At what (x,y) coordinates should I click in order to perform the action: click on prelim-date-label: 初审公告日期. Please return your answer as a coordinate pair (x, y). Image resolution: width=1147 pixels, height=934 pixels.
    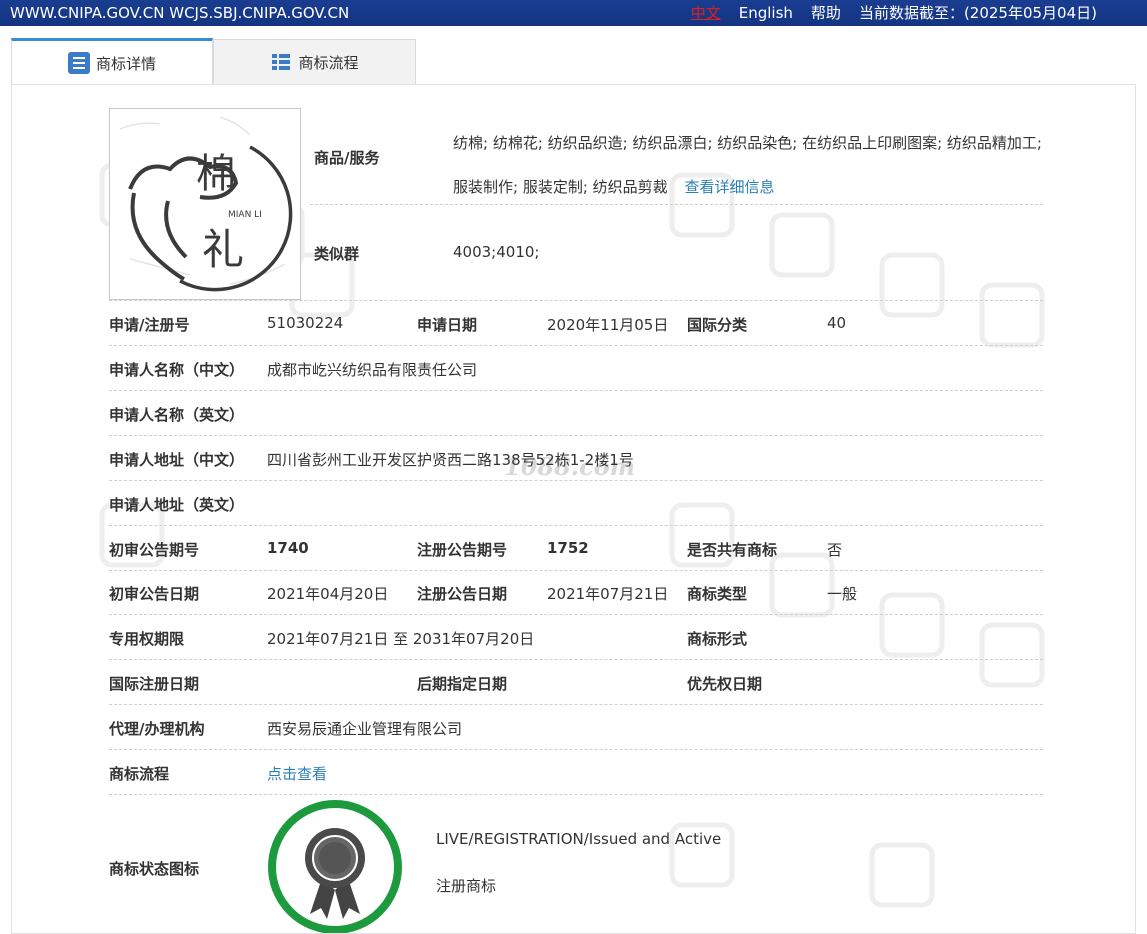
    Looking at the image, I should click on (154, 594).